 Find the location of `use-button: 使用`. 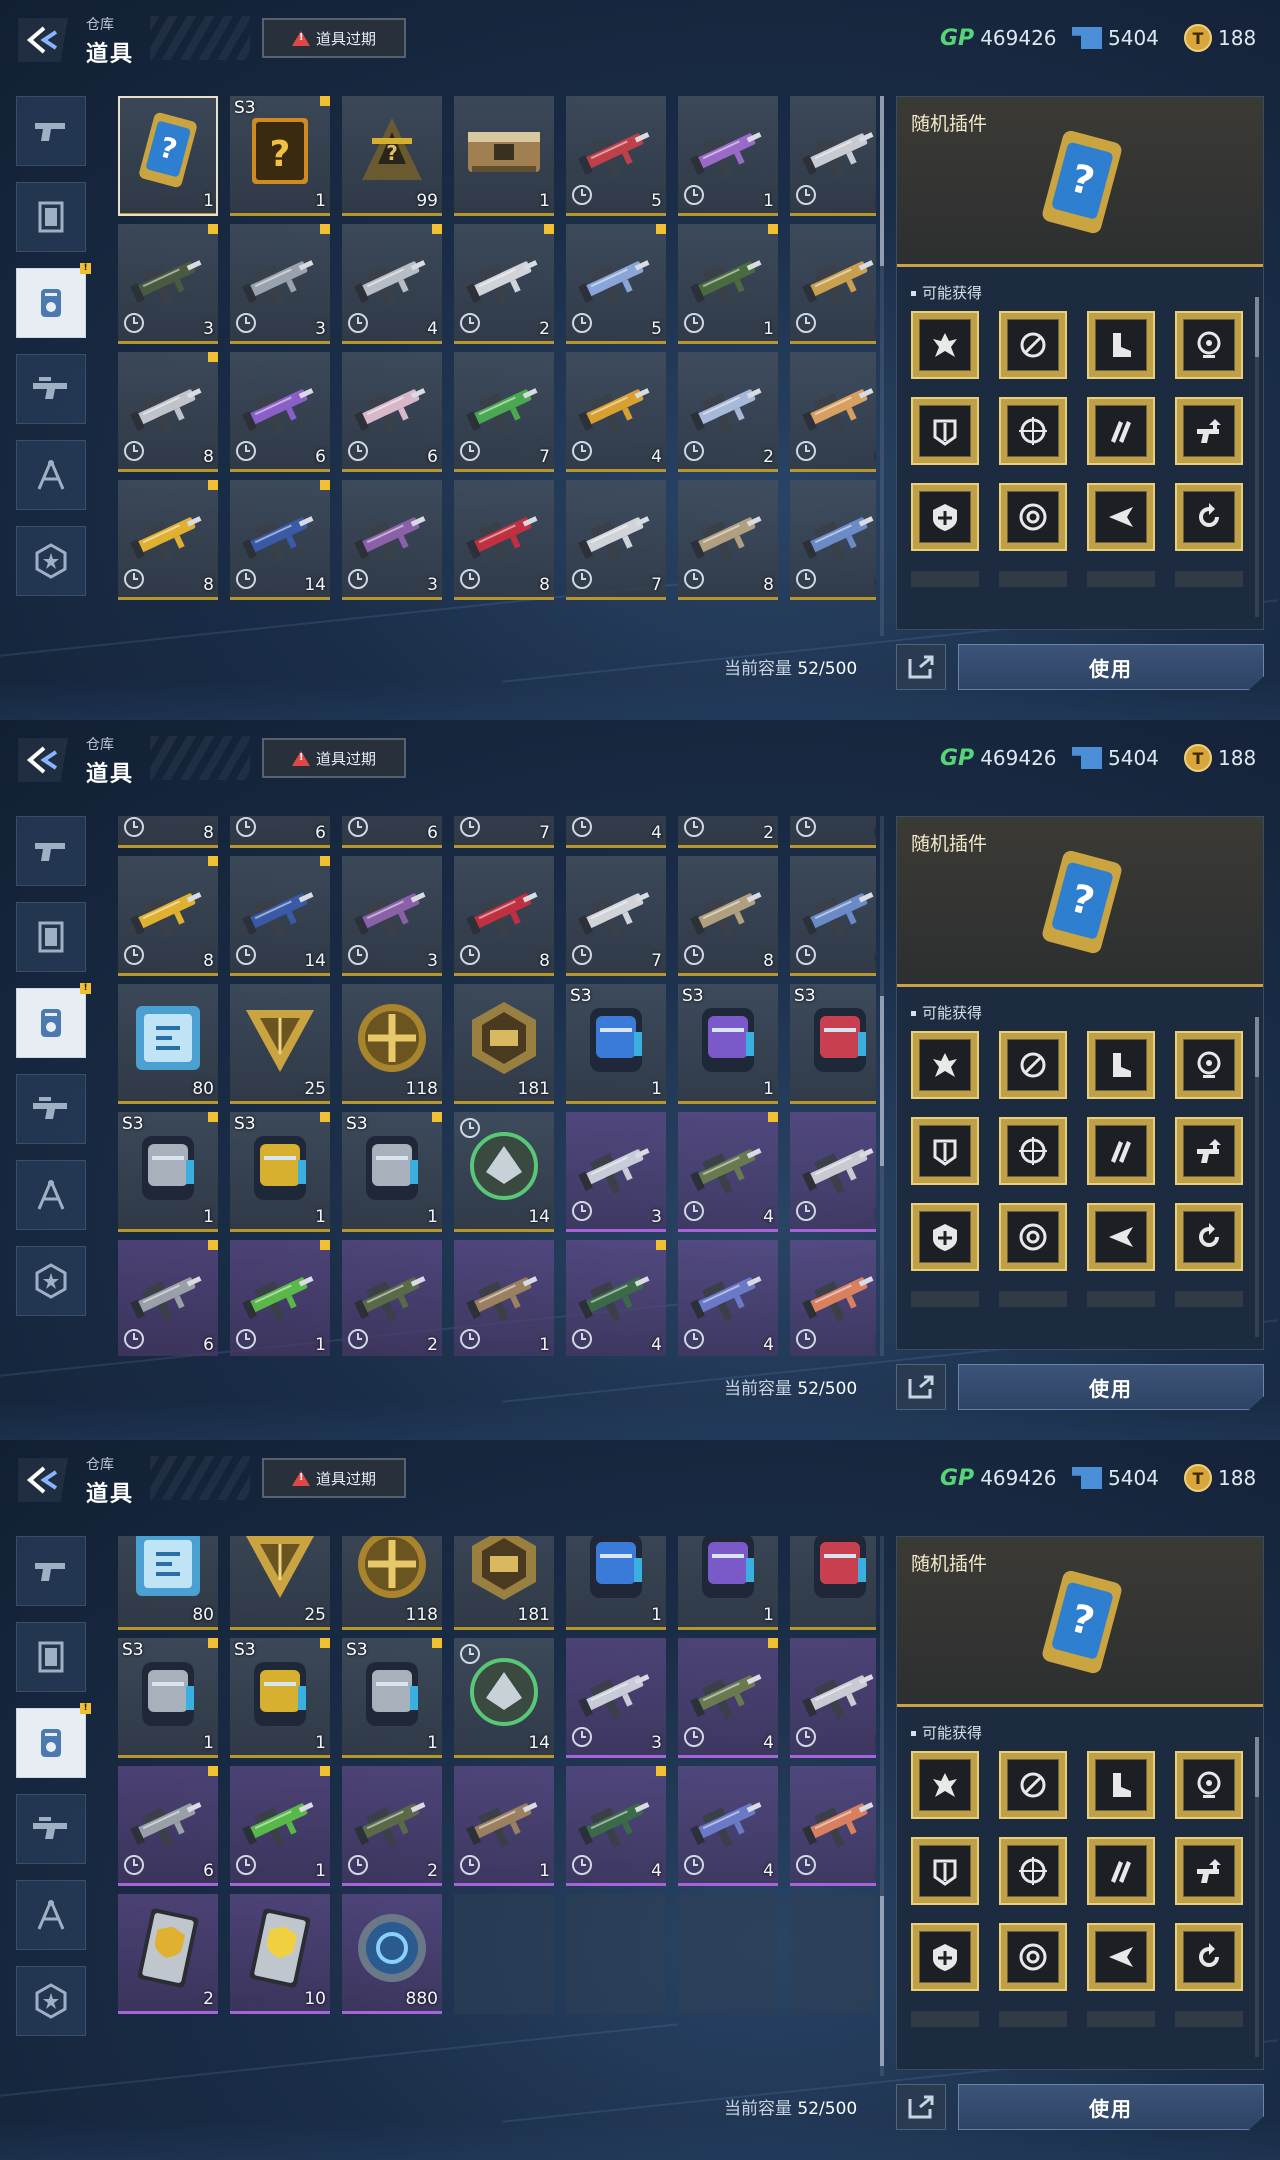

use-button: 使用 is located at coordinates (1111, 667).